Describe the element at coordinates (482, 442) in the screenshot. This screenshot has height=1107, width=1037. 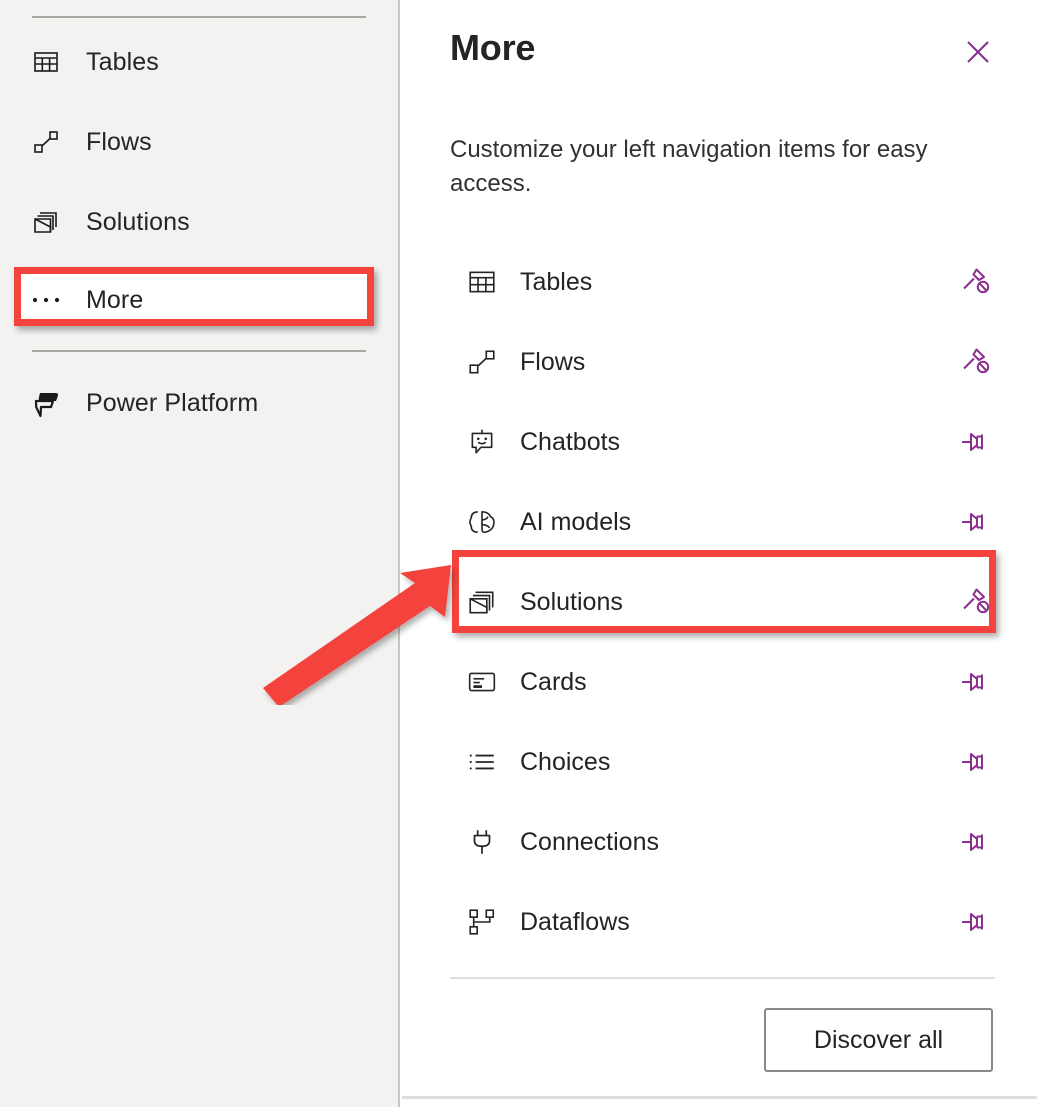
I see `chatbot-icon` at that location.